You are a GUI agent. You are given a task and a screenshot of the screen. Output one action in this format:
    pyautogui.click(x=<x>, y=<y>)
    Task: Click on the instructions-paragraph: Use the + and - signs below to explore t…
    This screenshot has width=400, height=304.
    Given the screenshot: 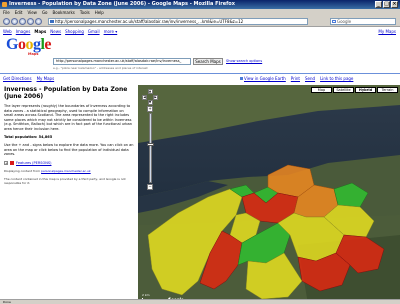 What is the action you would take?
    pyautogui.click(x=69, y=149)
    